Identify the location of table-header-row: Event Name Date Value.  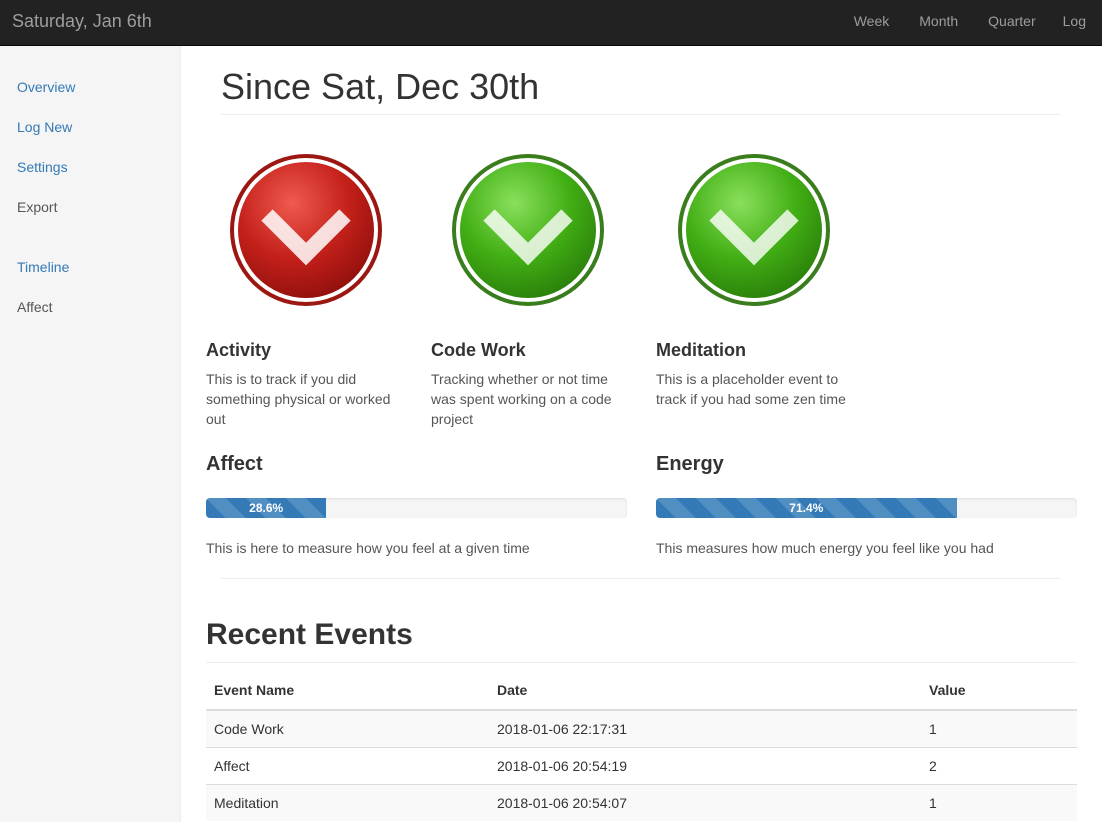
(641, 691).